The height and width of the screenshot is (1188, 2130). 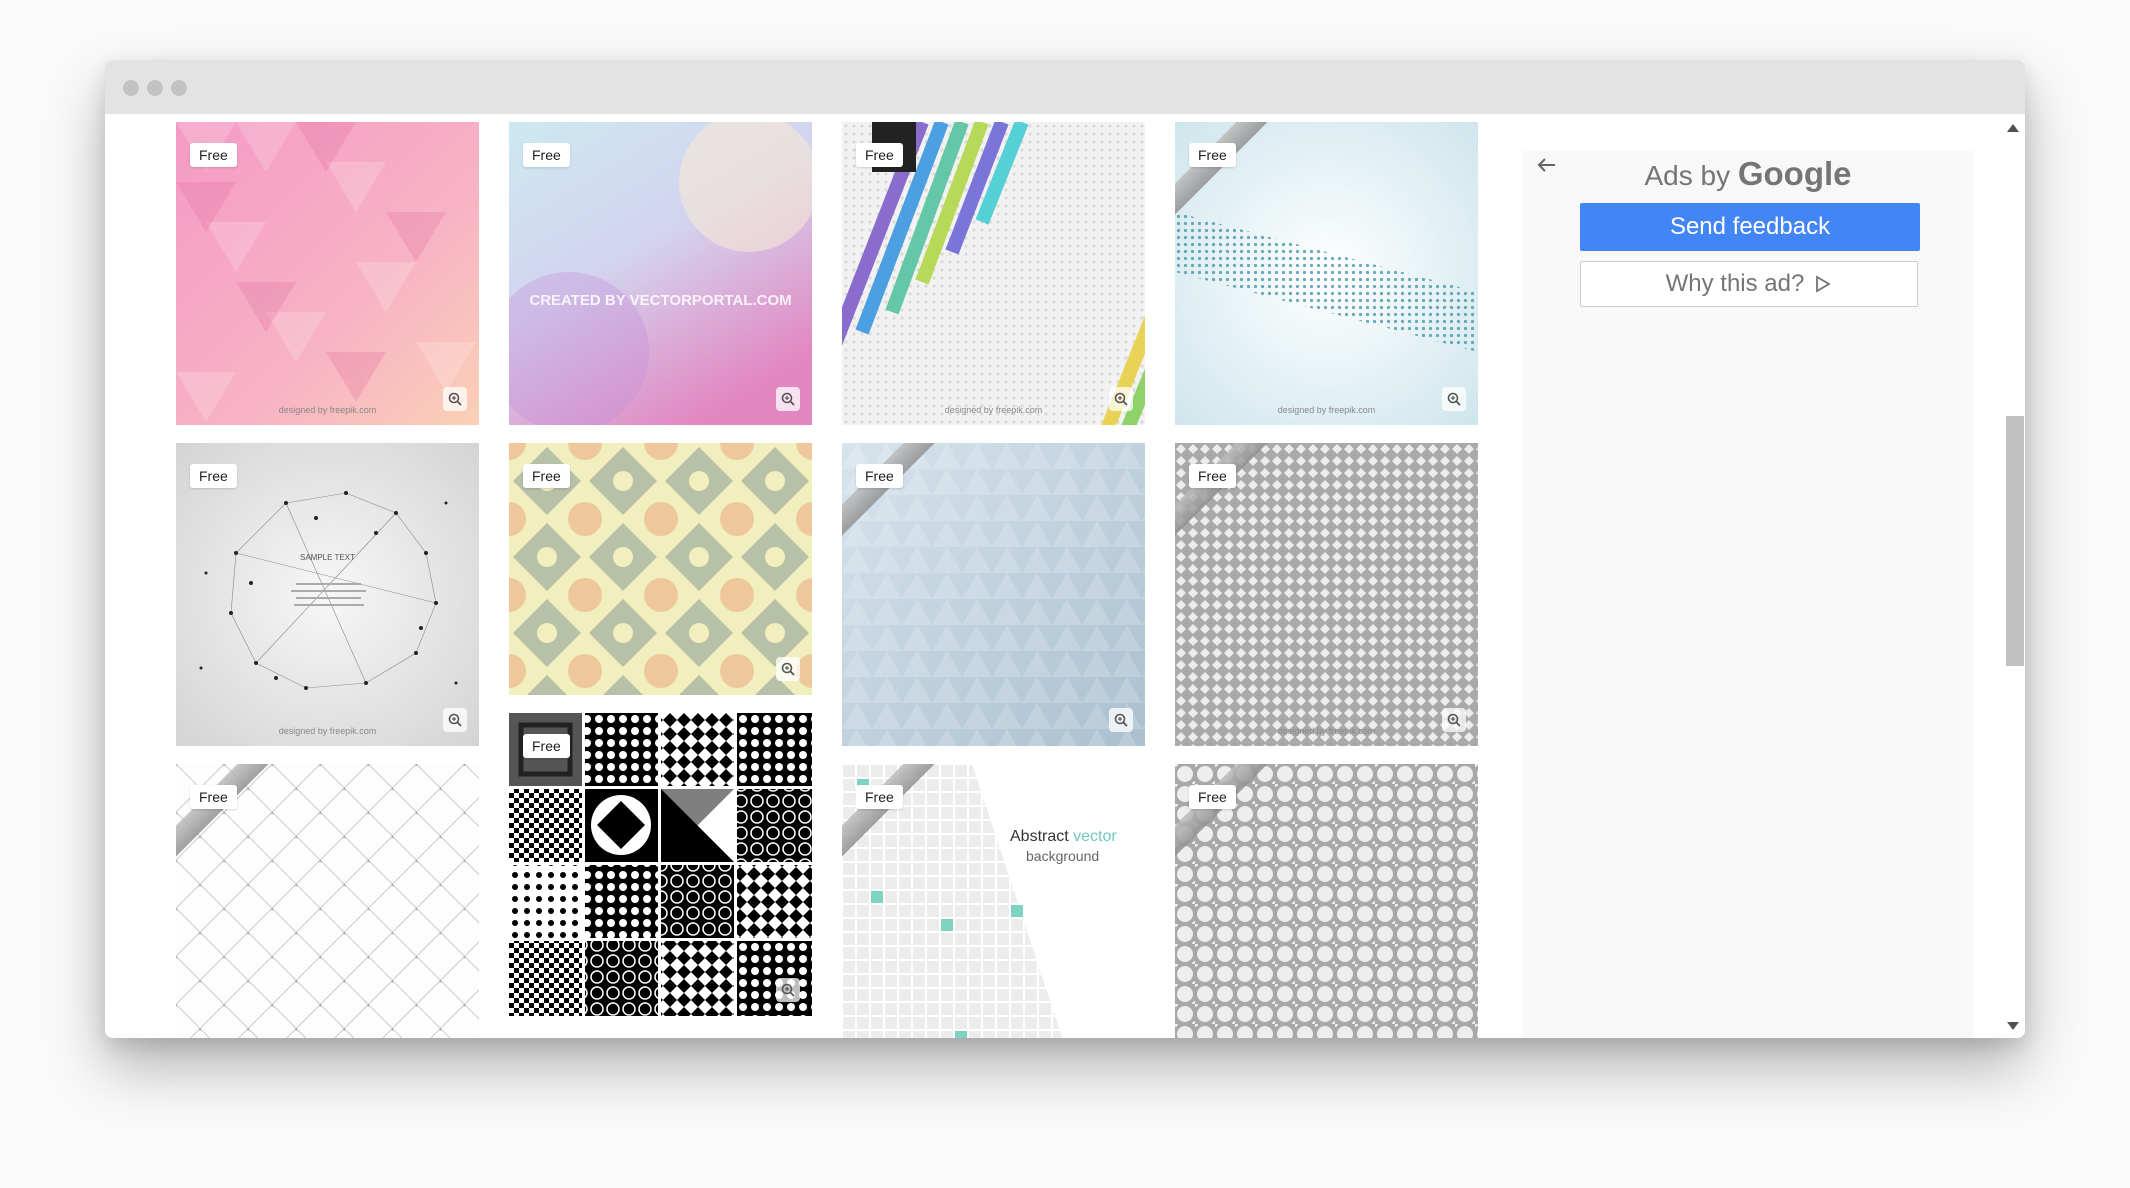 I want to click on gallery-tile-pastel-blur: CREATED BY VECTORPORTAL.COM Free, so click(x=660, y=273).